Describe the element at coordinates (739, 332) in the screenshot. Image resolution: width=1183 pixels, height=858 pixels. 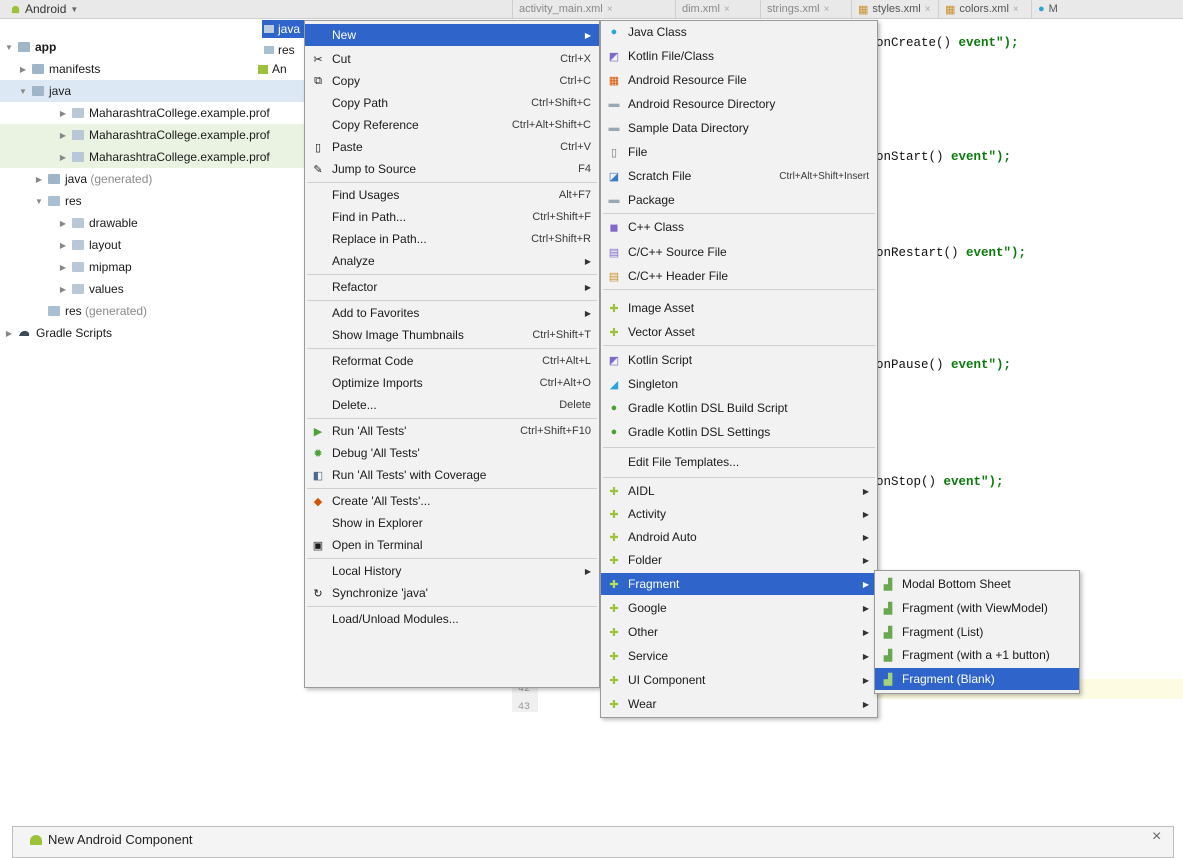
I see `menu-item-vector-asset: ✚ Vector Asset` at that location.